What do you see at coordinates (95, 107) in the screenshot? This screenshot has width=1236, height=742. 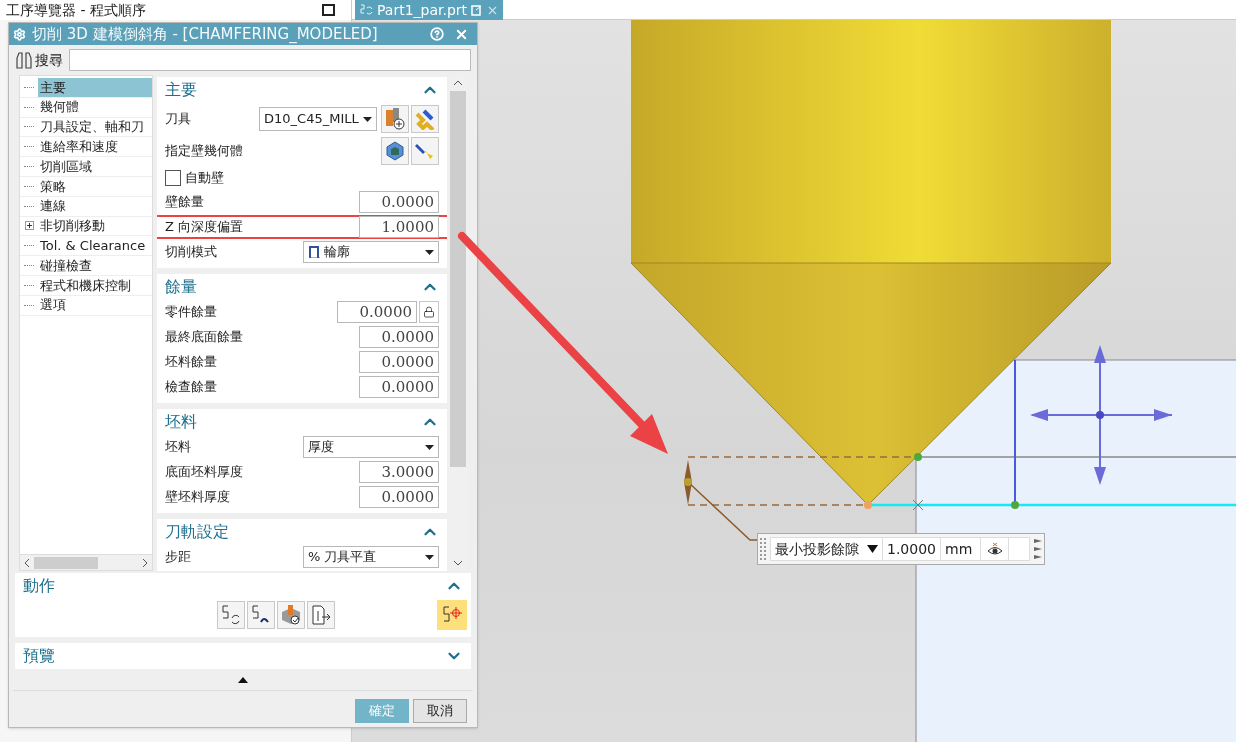 I see `tree-item: 幾何體` at bounding box center [95, 107].